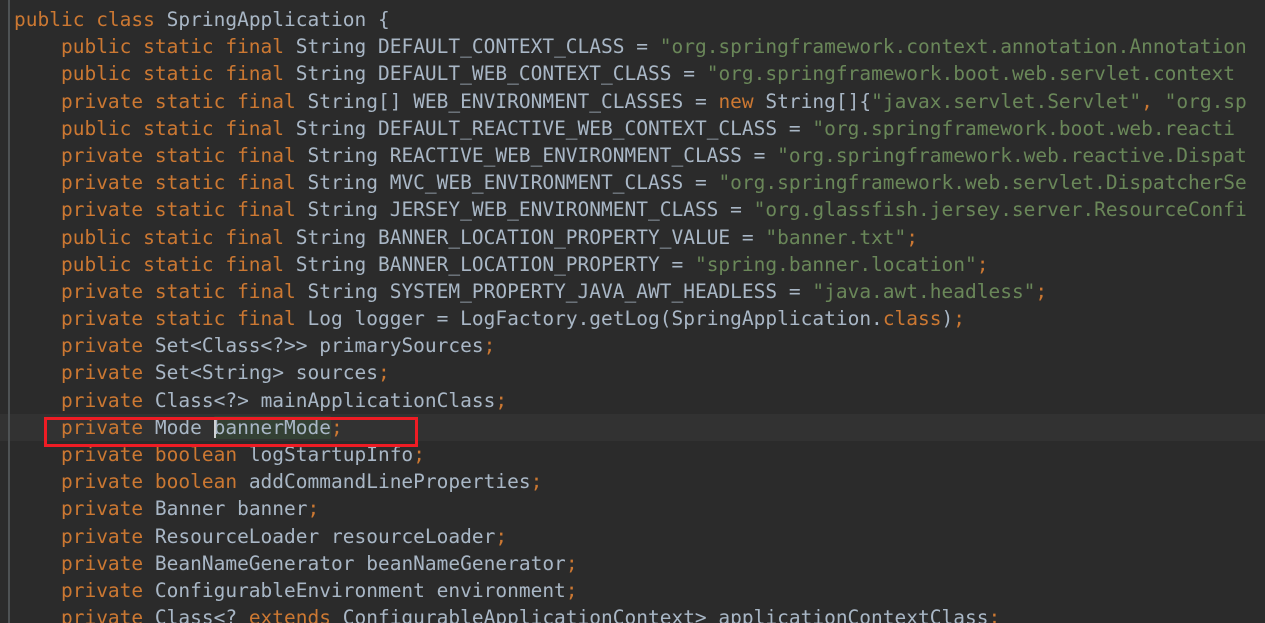 Image resolution: width=1265 pixels, height=623 pixels. What do you see at coordinates (242, 536) in the screenshot?
I see `code-token: ResourceLoader` at bounding box center [242, 536].